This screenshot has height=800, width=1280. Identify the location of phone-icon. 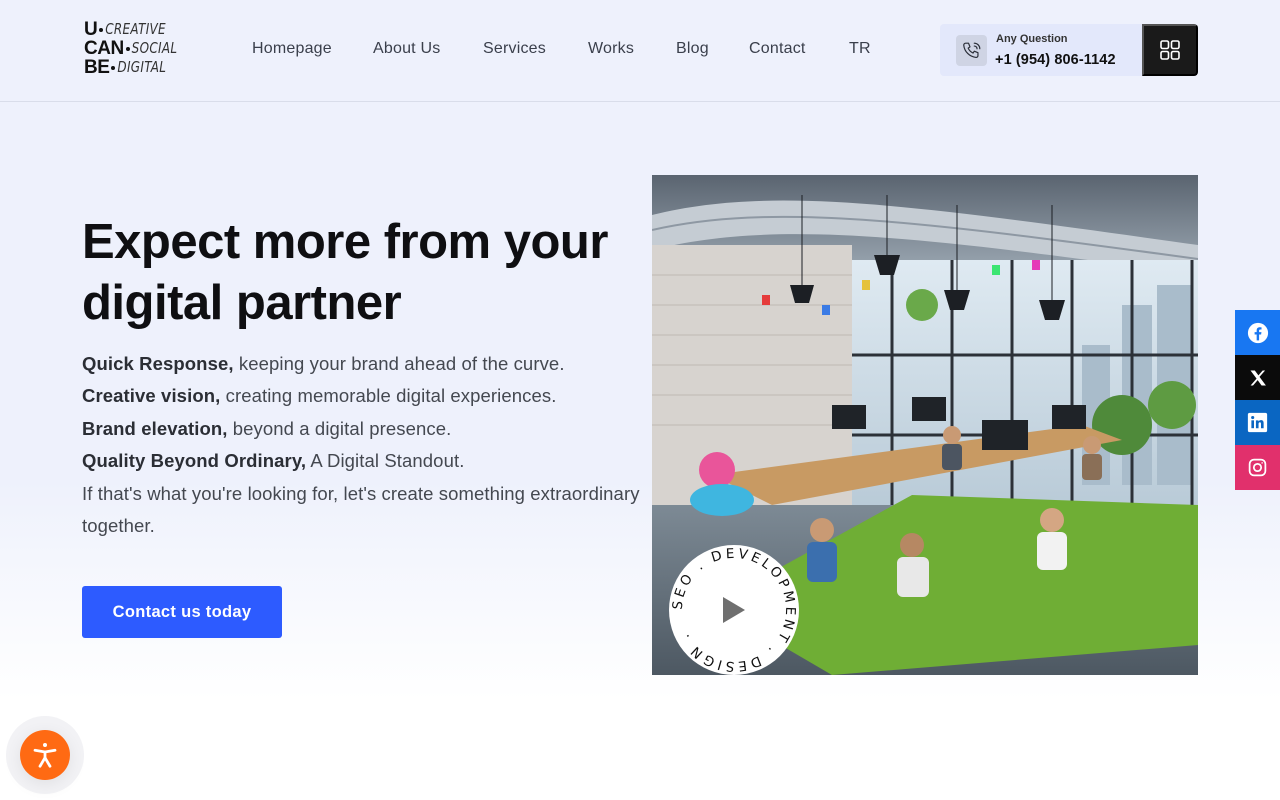
(971, 50).